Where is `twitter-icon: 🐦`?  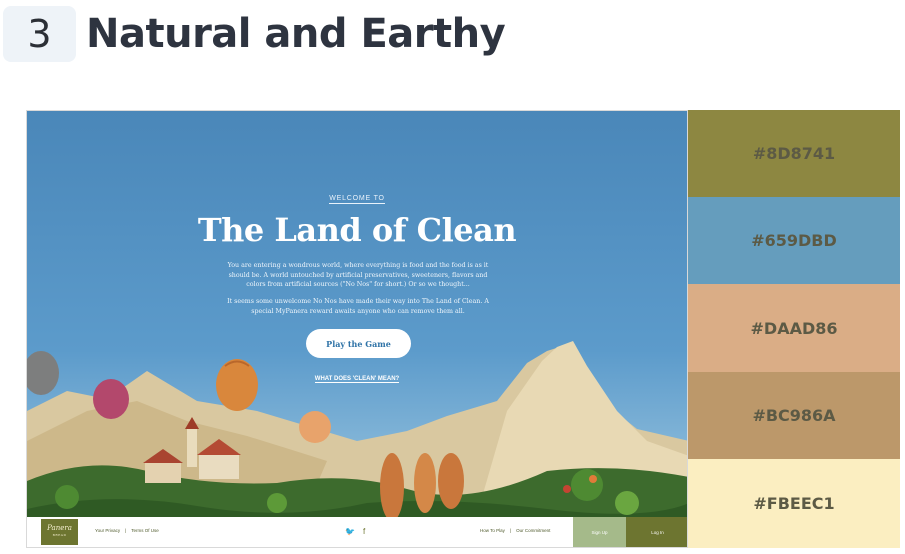 twitter-icon: 🐦 is located at coordinates (350, 531).